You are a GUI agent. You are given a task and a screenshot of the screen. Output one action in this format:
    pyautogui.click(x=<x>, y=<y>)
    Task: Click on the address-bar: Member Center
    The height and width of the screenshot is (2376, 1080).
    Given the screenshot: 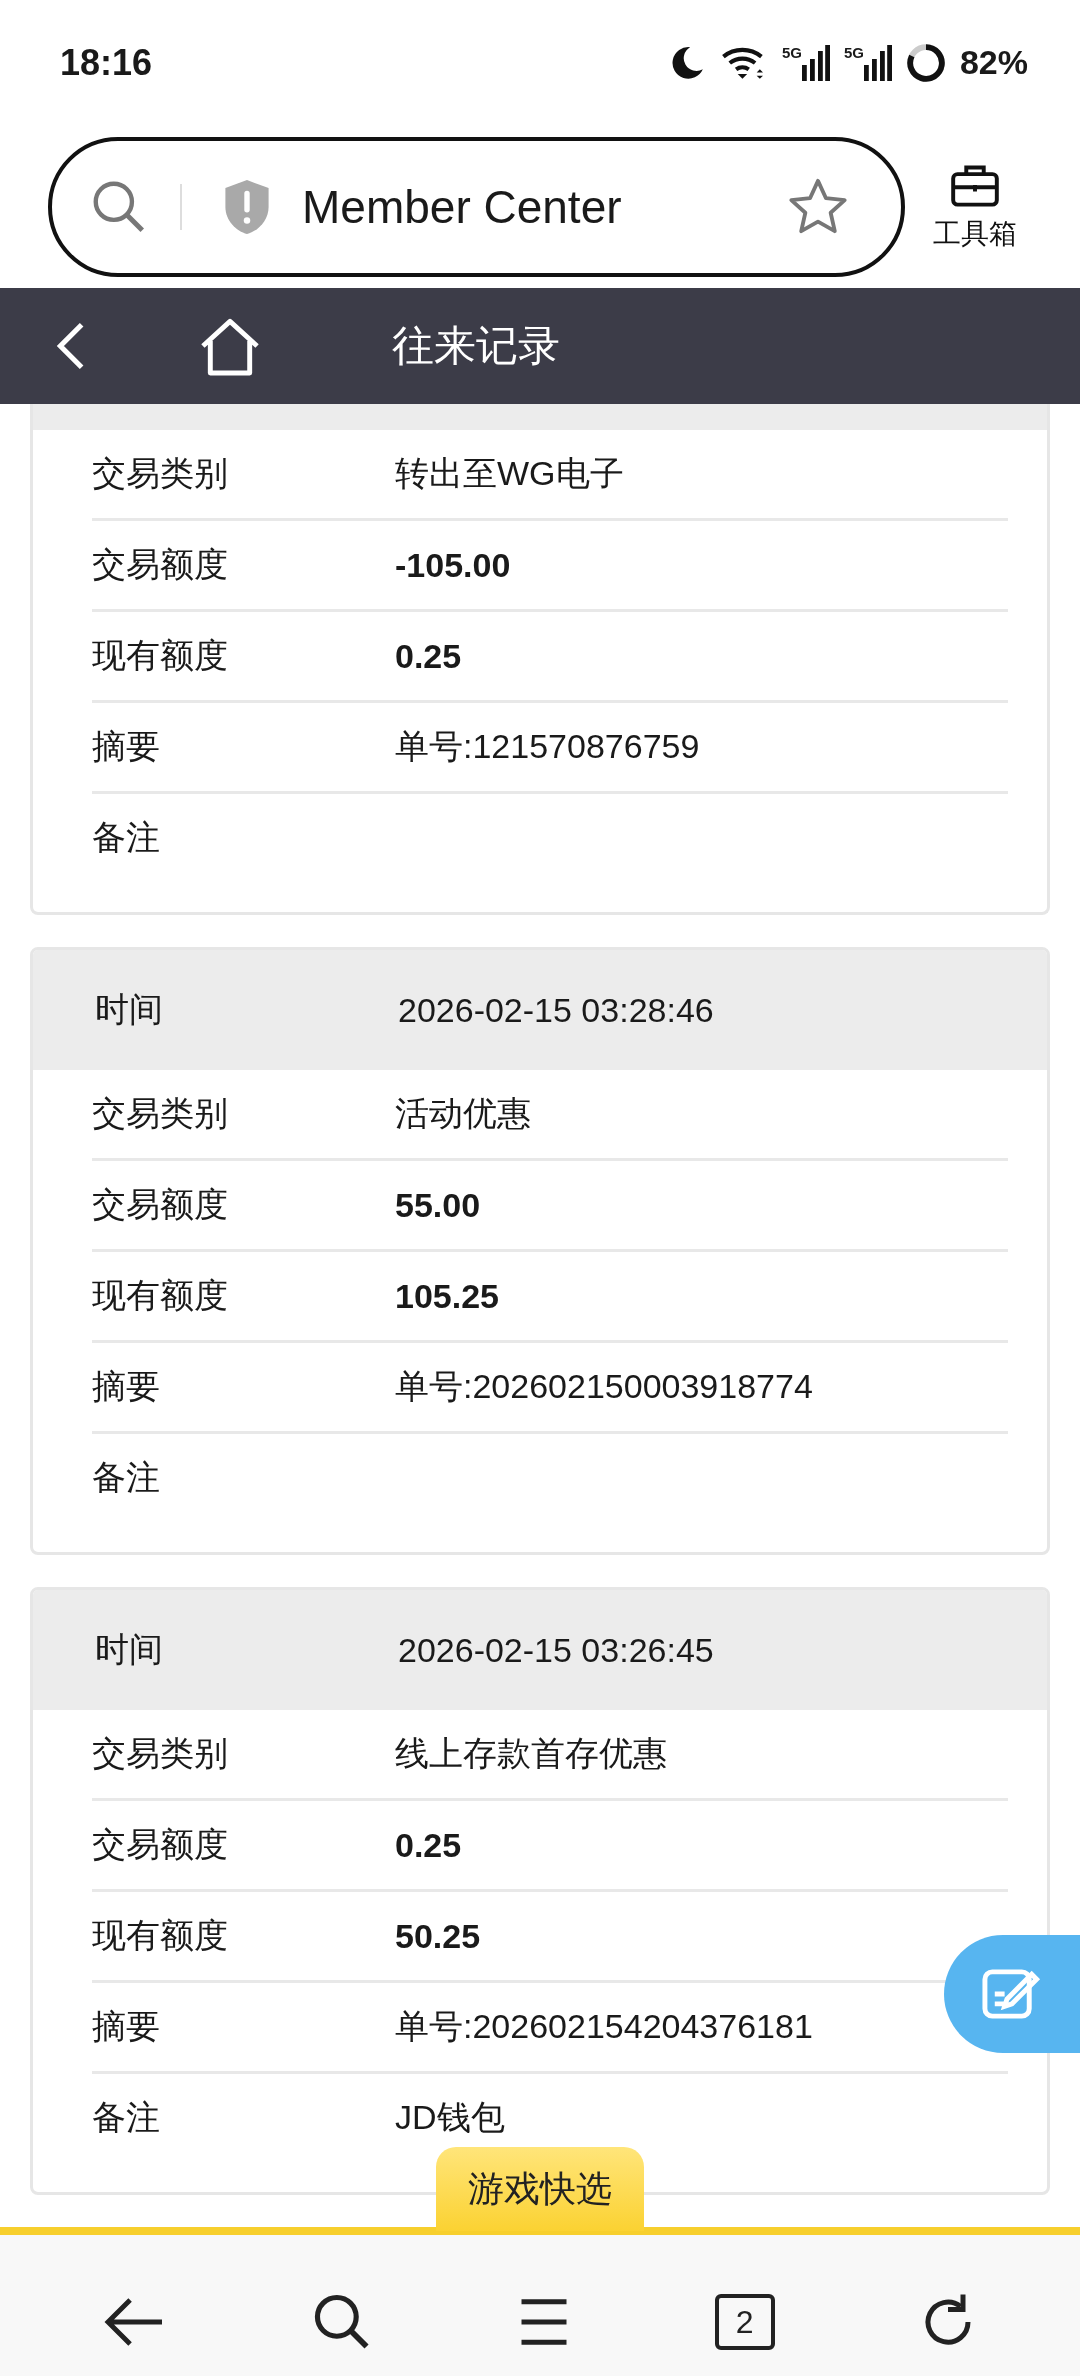 What is the action you would take?
    pyautogui.click(x=476, y=206)
    